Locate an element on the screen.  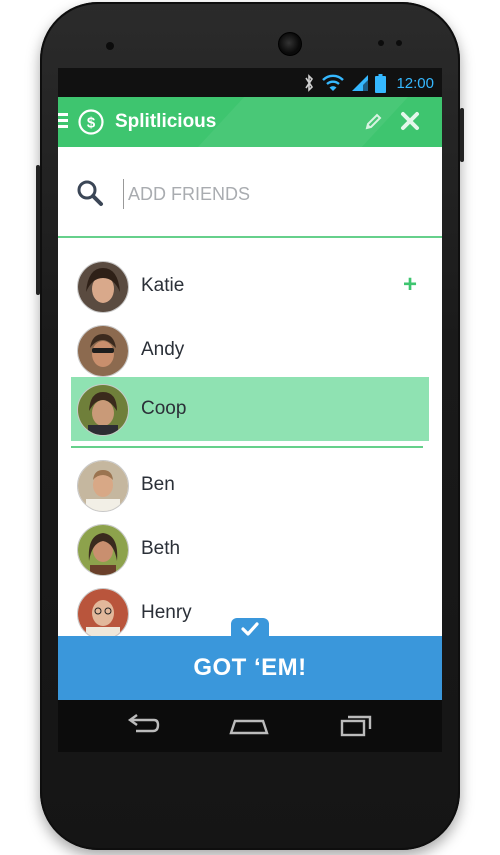
confirm-button-label: GOT ‘EM! is located at coordinates (250, 667).